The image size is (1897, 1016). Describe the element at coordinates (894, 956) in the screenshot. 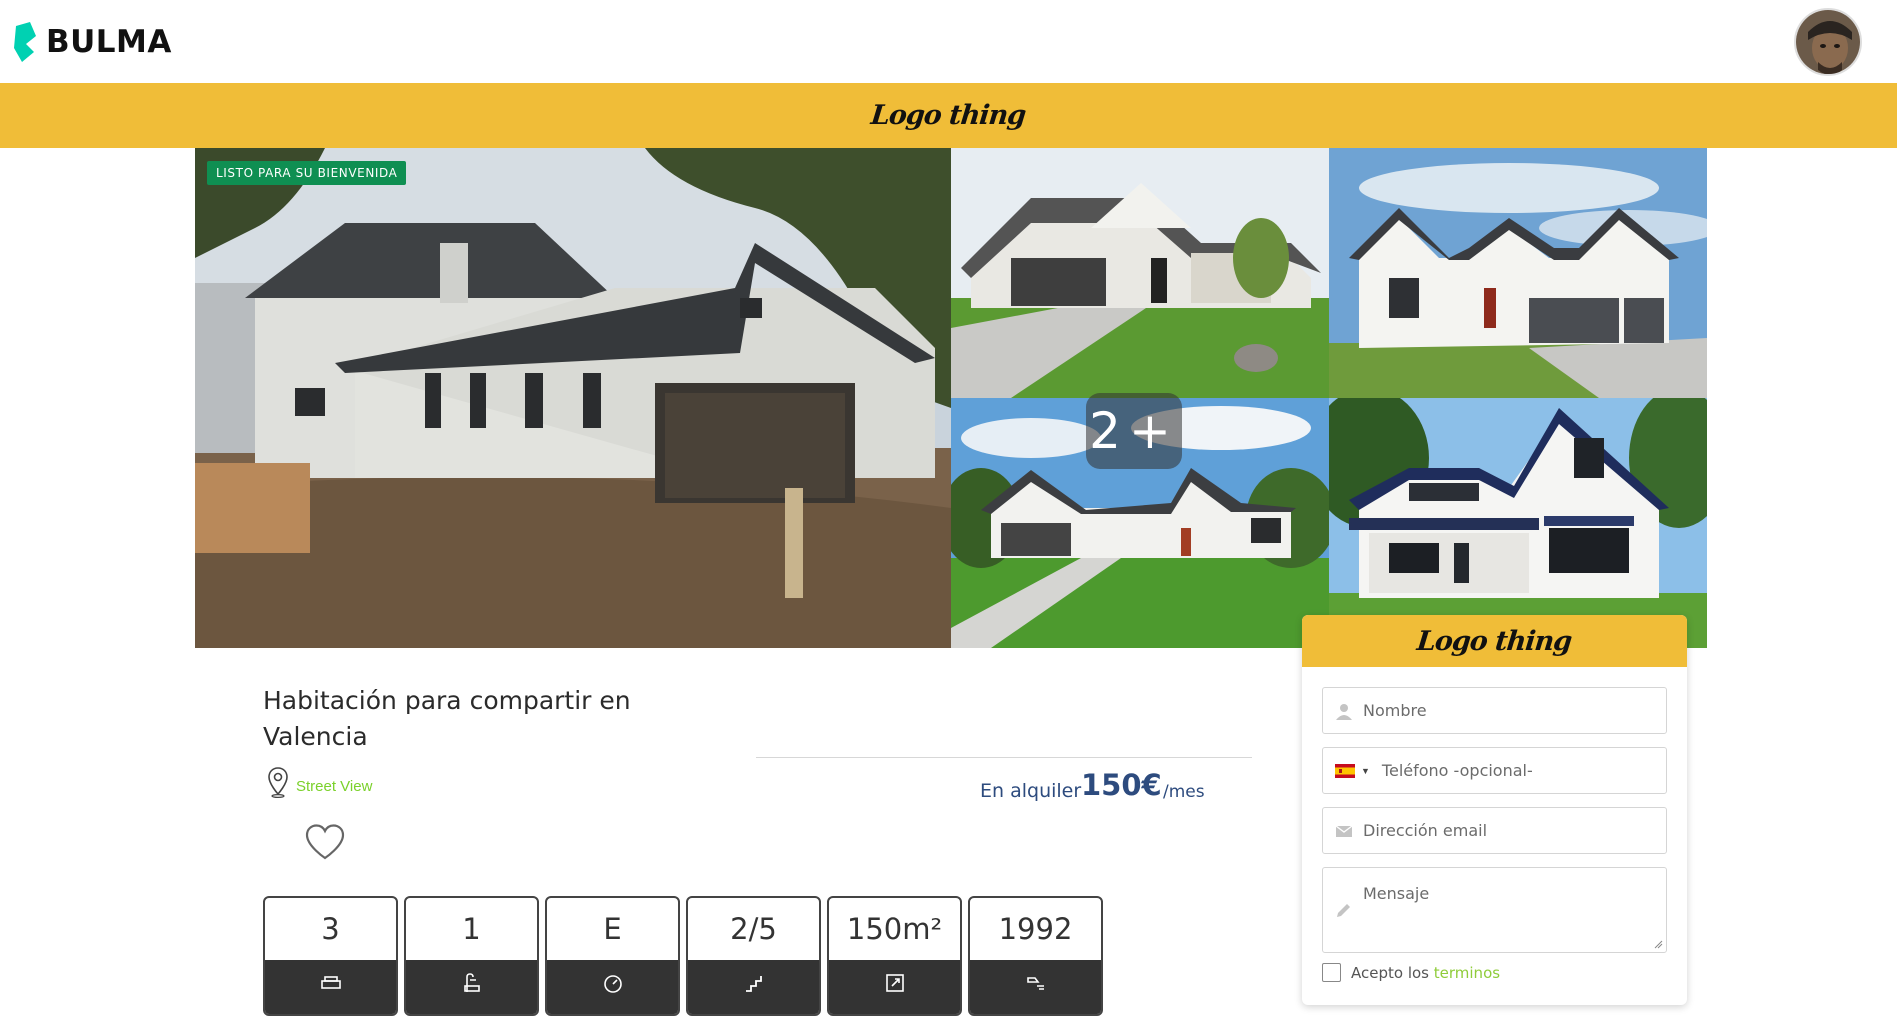

I see `feature-area: 150m²` at that location.